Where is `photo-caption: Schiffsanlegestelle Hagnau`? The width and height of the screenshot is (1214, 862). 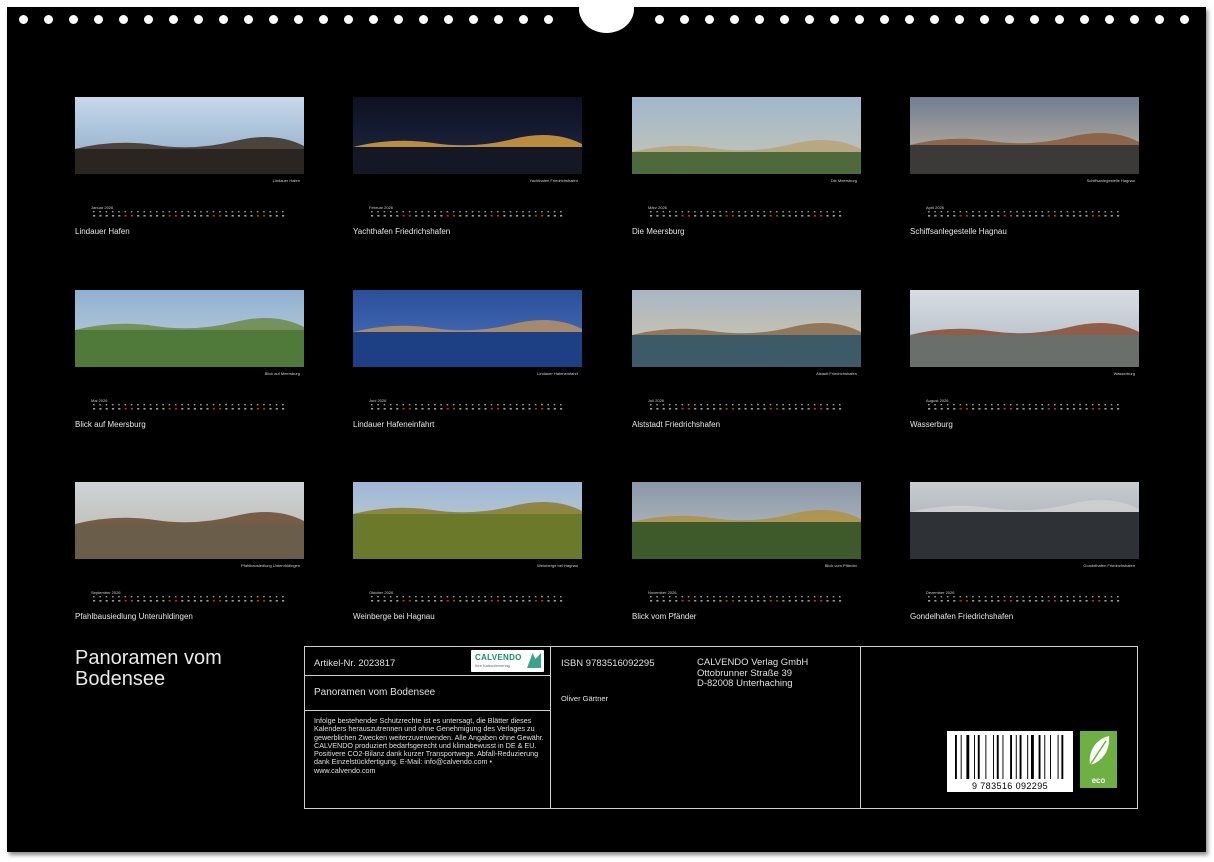 photo-caption: Schiffsanlegestelle Hagnau is located at coordinates (1110, 180).